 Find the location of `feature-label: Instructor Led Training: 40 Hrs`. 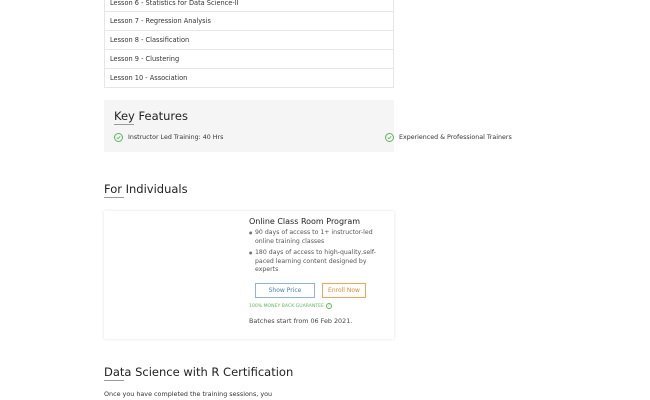

feature-label: Instructor Led Training: 40 Hrs is located at coordinates (176, 137).